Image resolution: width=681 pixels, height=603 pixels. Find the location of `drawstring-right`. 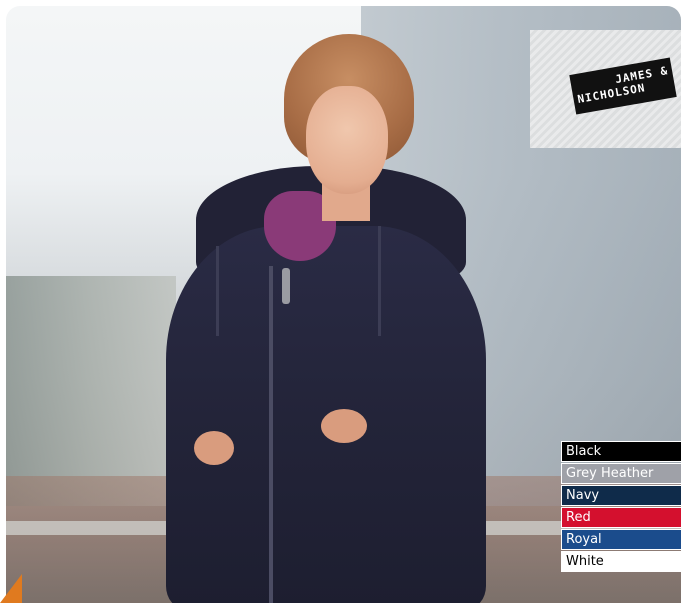

drawstring-right is located at coordinates (379, 281).